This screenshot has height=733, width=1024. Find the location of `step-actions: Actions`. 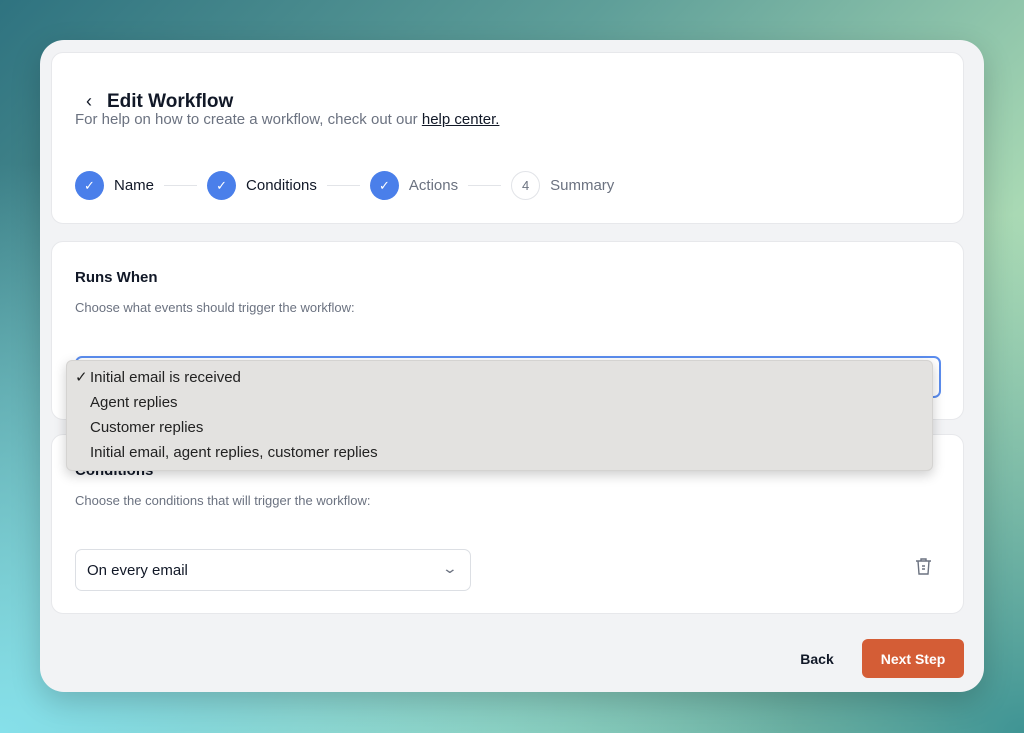

step-actions: Actions is located at coordinates (433, 185).